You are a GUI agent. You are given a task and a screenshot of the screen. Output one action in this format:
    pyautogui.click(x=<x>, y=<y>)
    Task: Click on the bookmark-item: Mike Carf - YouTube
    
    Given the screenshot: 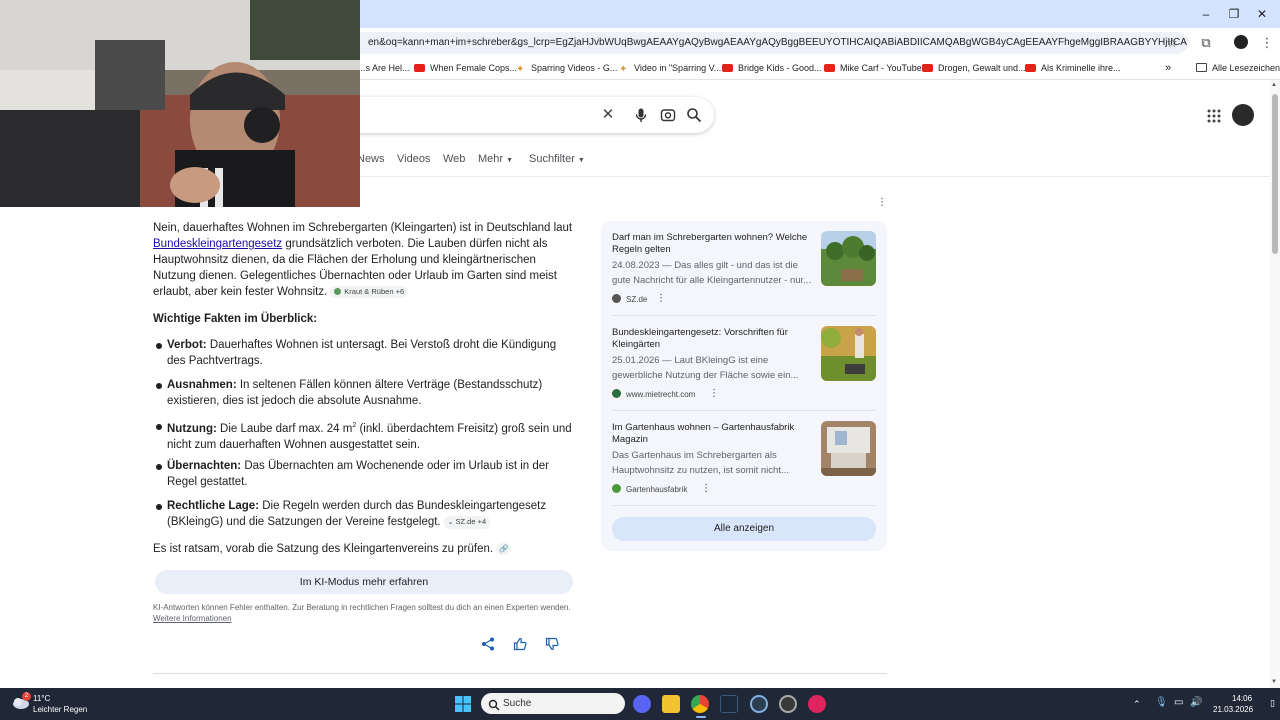 What is the action you would take?
    pyautogui.click(x=873, y=68)
    